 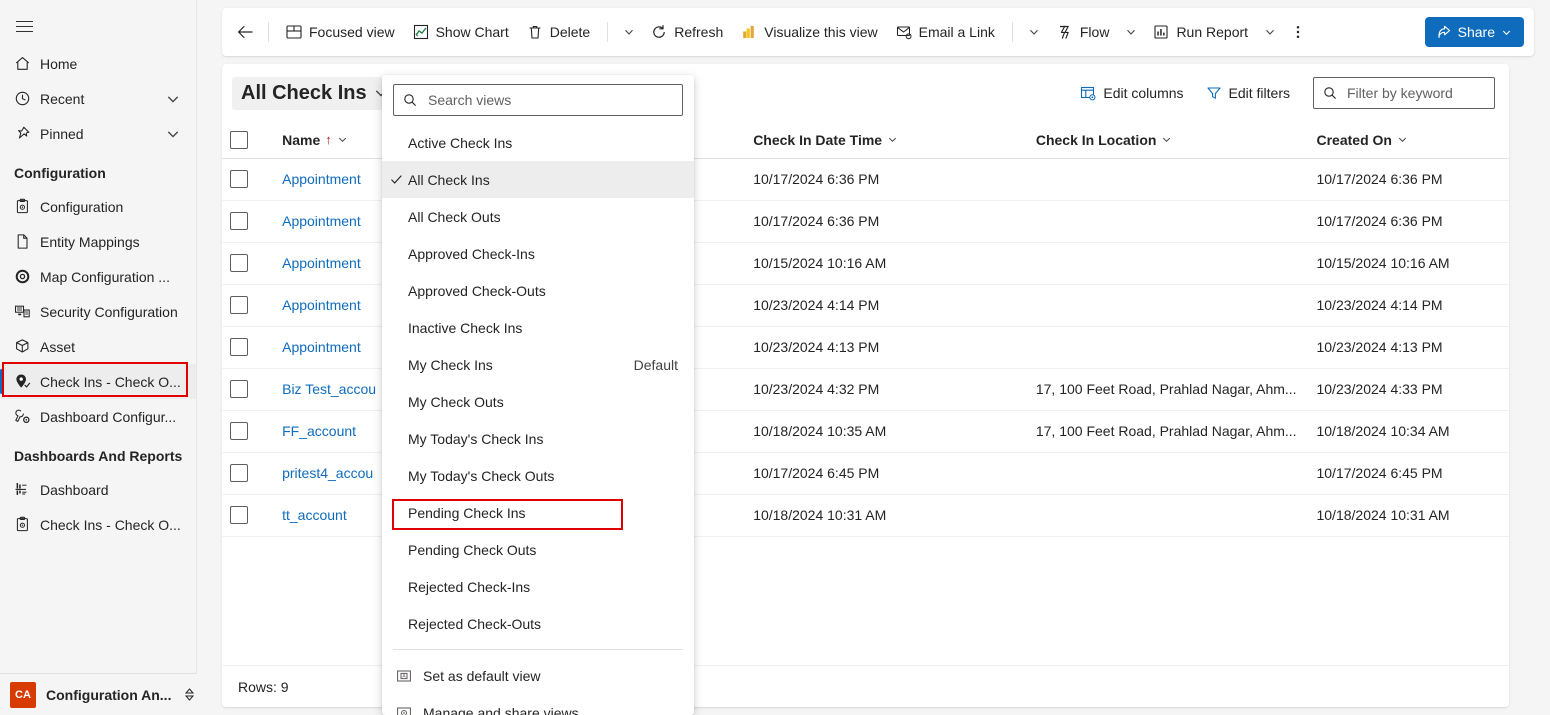 I want to click on run-report-button: Run Report, so click(x=1200, y=32).